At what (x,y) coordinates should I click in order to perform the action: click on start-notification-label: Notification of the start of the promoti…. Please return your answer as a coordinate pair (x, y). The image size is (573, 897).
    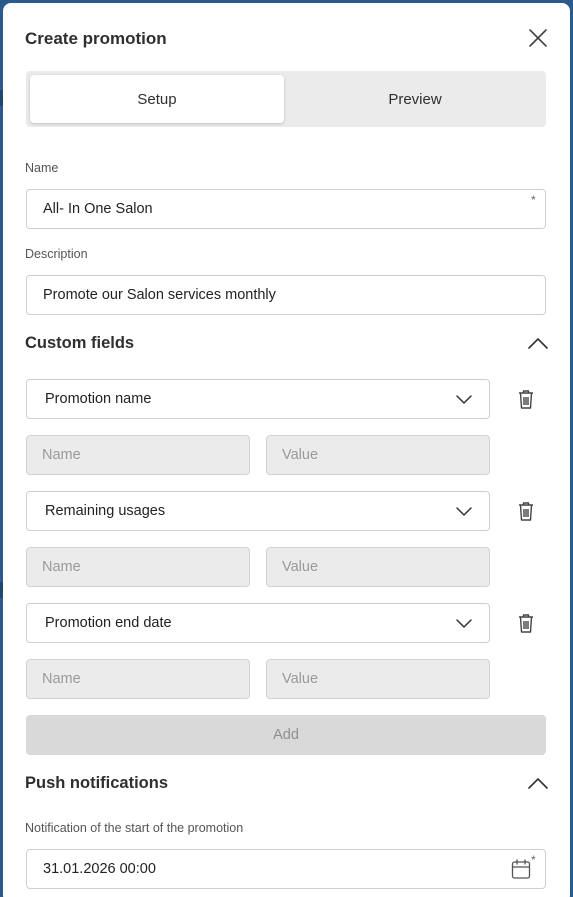
    Looking at the image, I should click on (134, 828).